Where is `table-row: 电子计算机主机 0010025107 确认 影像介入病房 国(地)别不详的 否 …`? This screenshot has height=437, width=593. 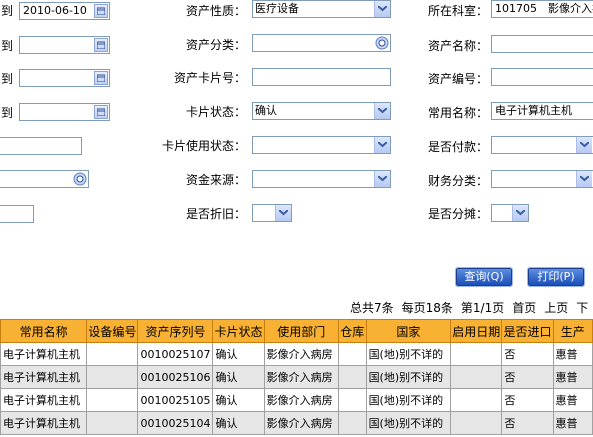 table-row: 电子计算机主机 0010025107 确认 影像介入病房 国(地)别不详的 否 … is located at coordinates (296, 354).